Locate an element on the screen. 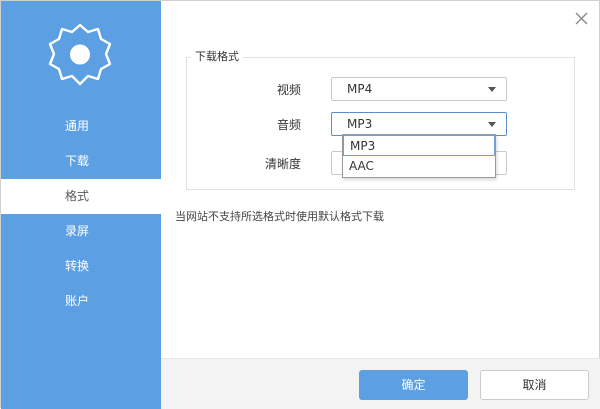 The image size is (600, 409). close-icon is located at coordinates (582, 19).